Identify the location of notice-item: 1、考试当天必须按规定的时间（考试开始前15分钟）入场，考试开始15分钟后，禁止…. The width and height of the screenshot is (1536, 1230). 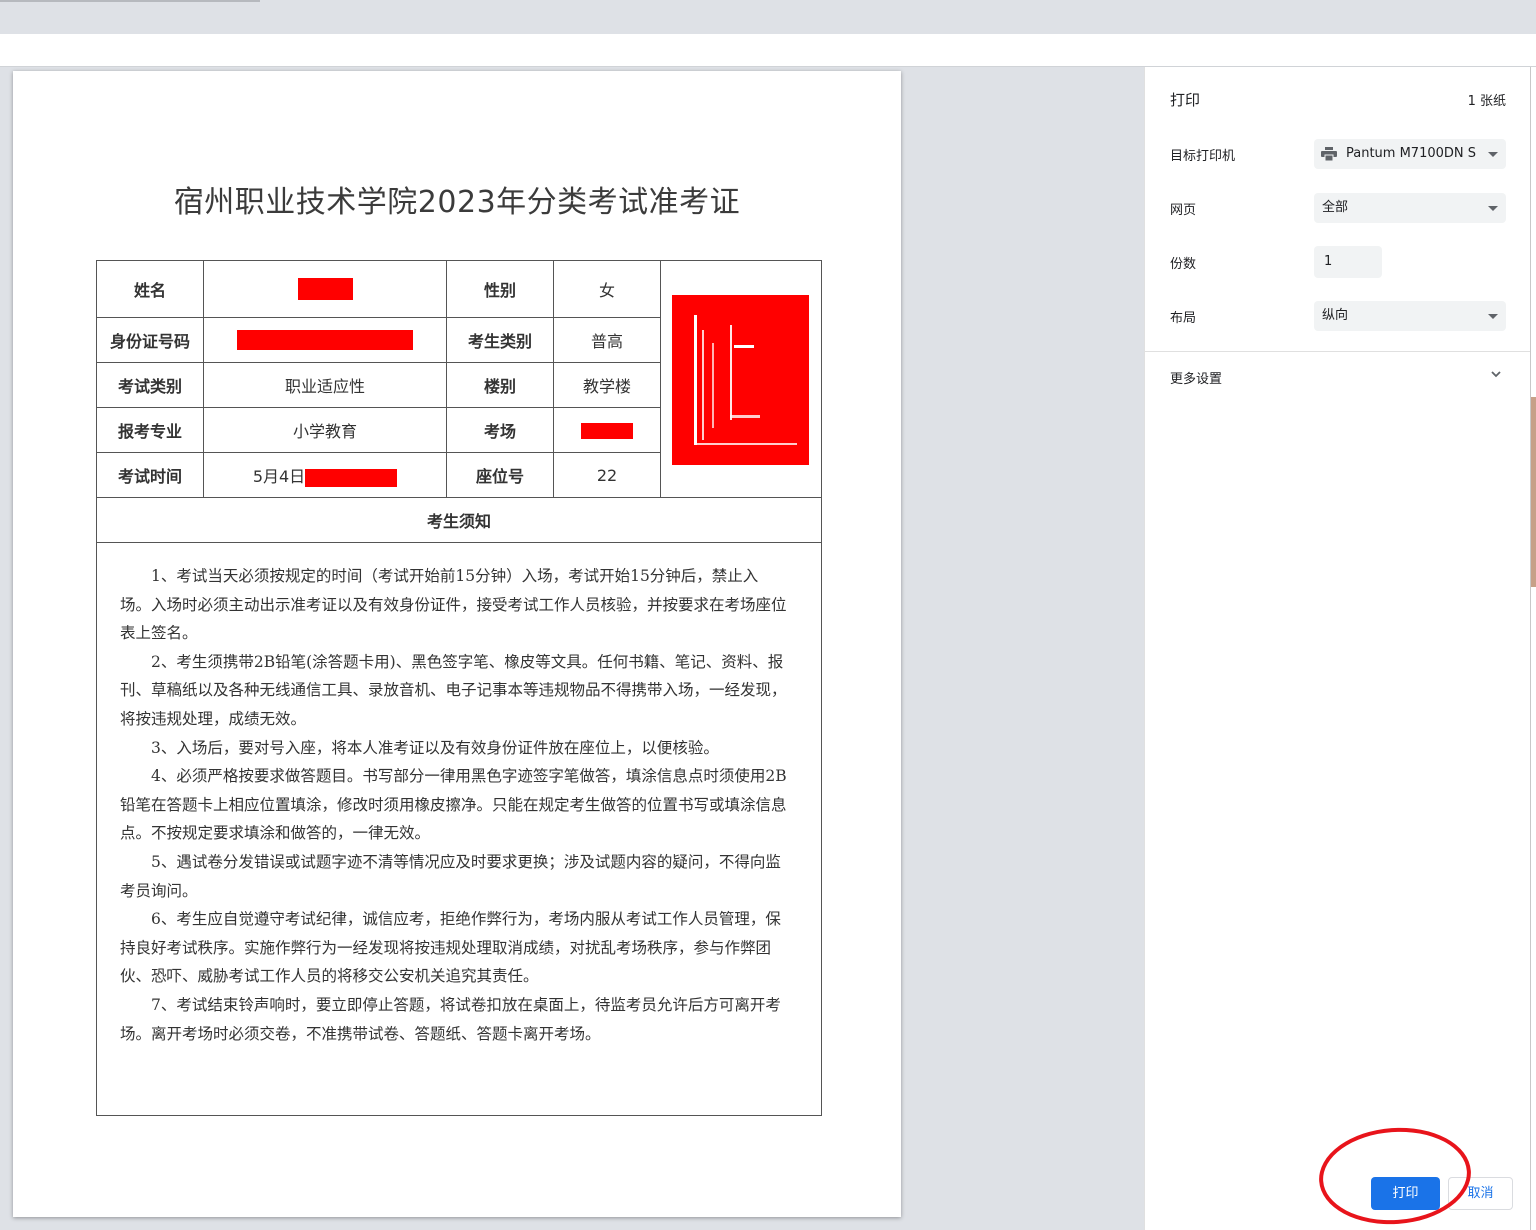
(453, 605).